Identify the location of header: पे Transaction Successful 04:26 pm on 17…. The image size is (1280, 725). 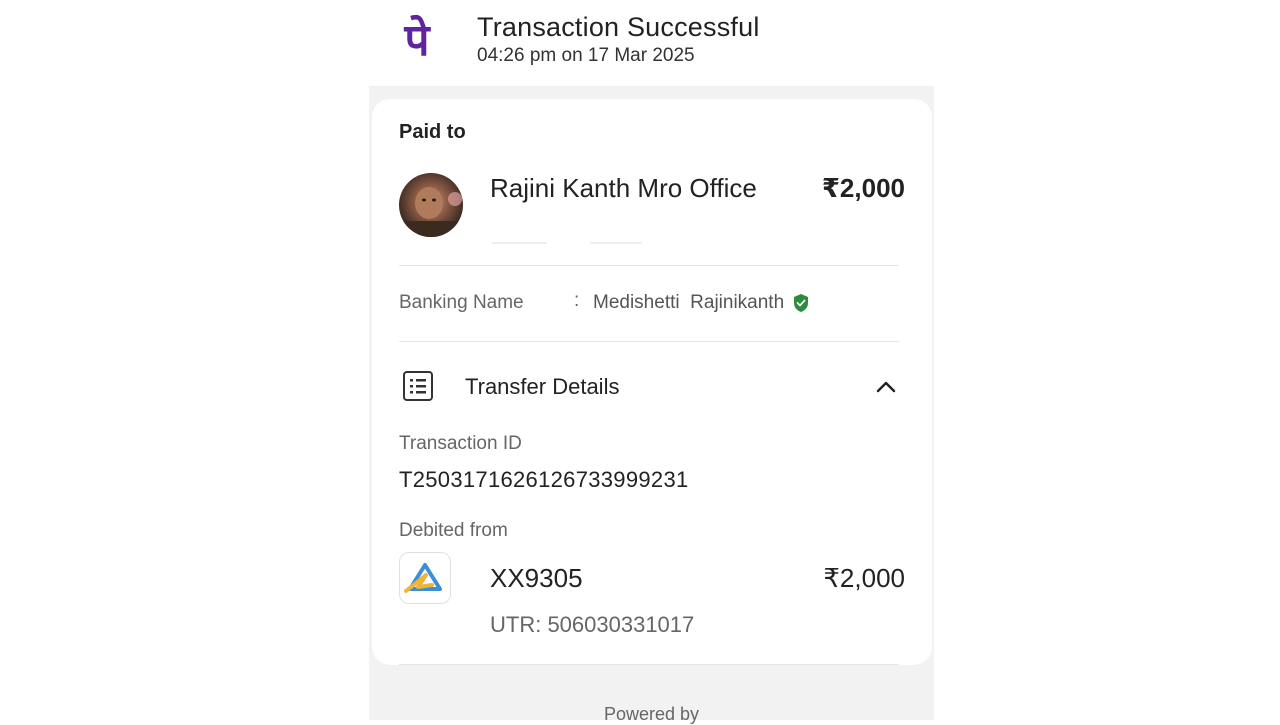
(651, 43).